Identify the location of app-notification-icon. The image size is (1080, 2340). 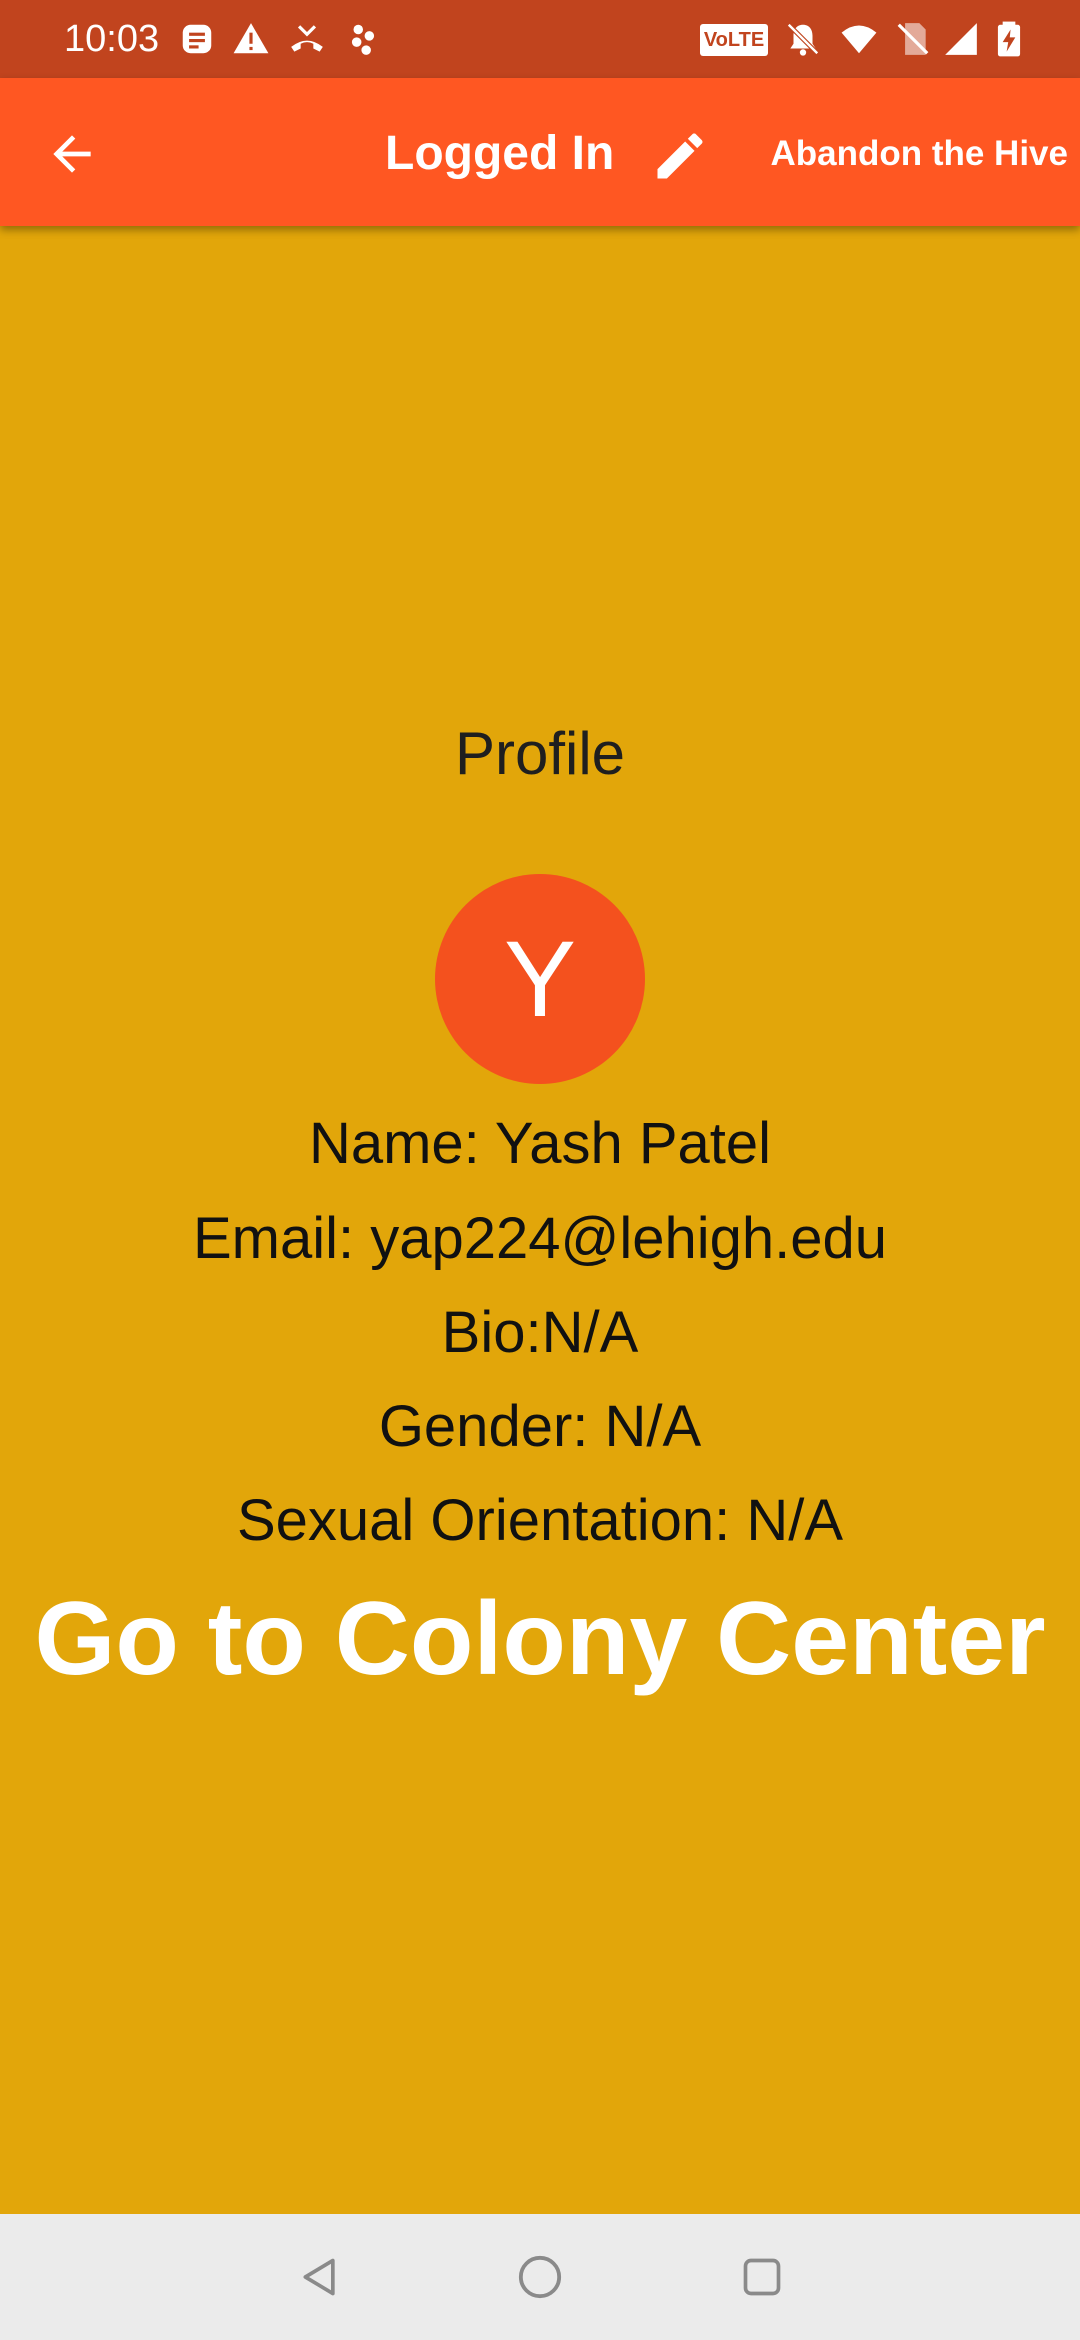
(363, 39).